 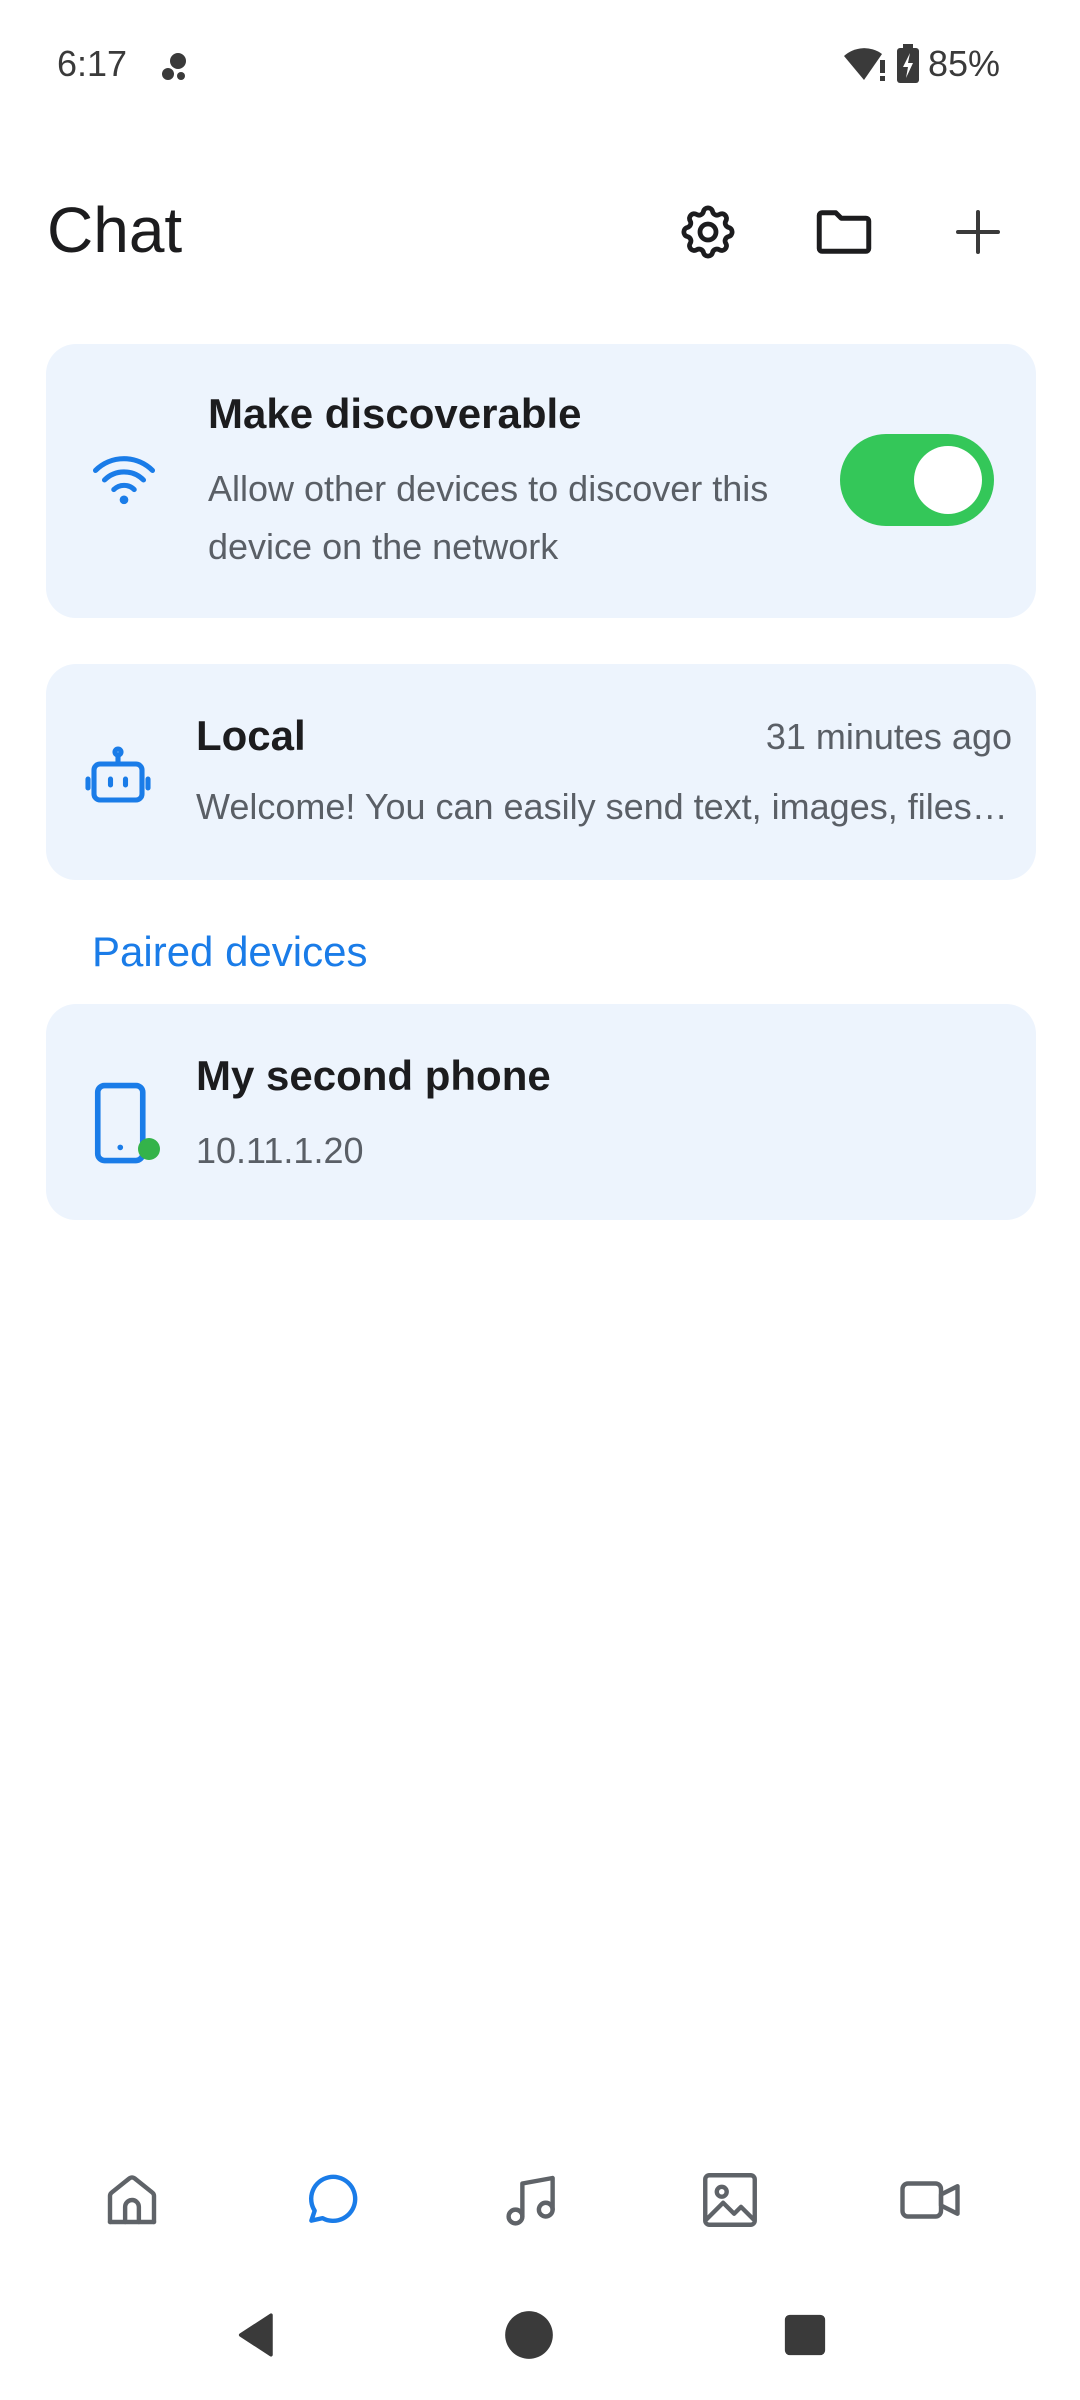 I want to click on notification-dots-icon, so click(x=174, y=66).